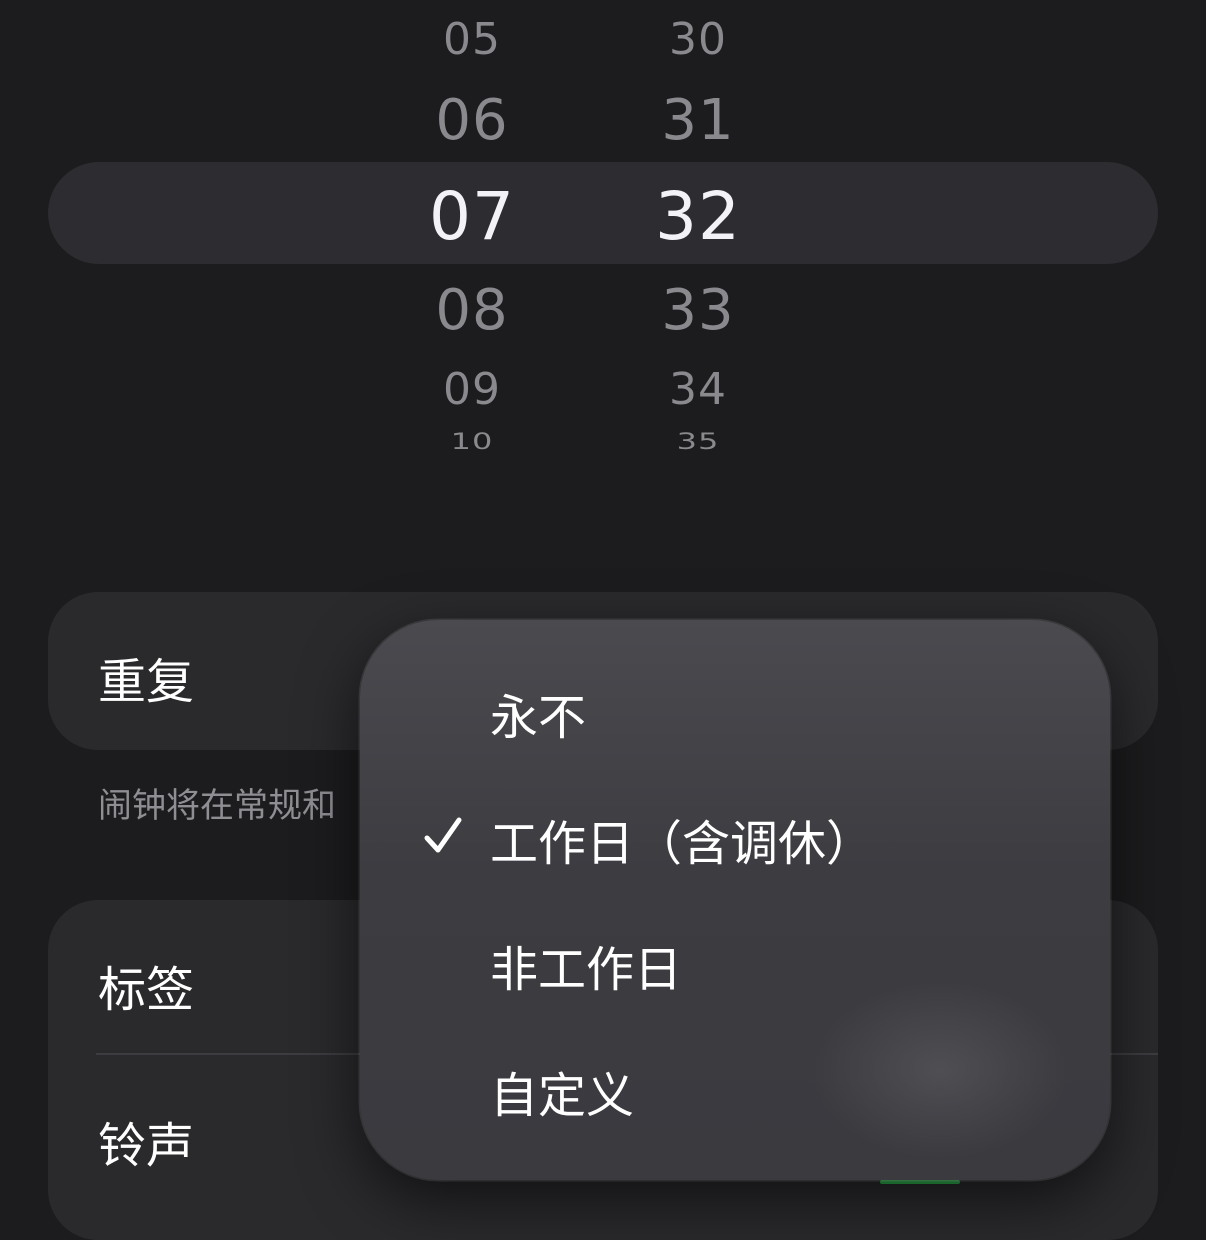 The width and height of the screenshot is (1206, 1240). I want to click on hour-option: 06, so click(472, 120).